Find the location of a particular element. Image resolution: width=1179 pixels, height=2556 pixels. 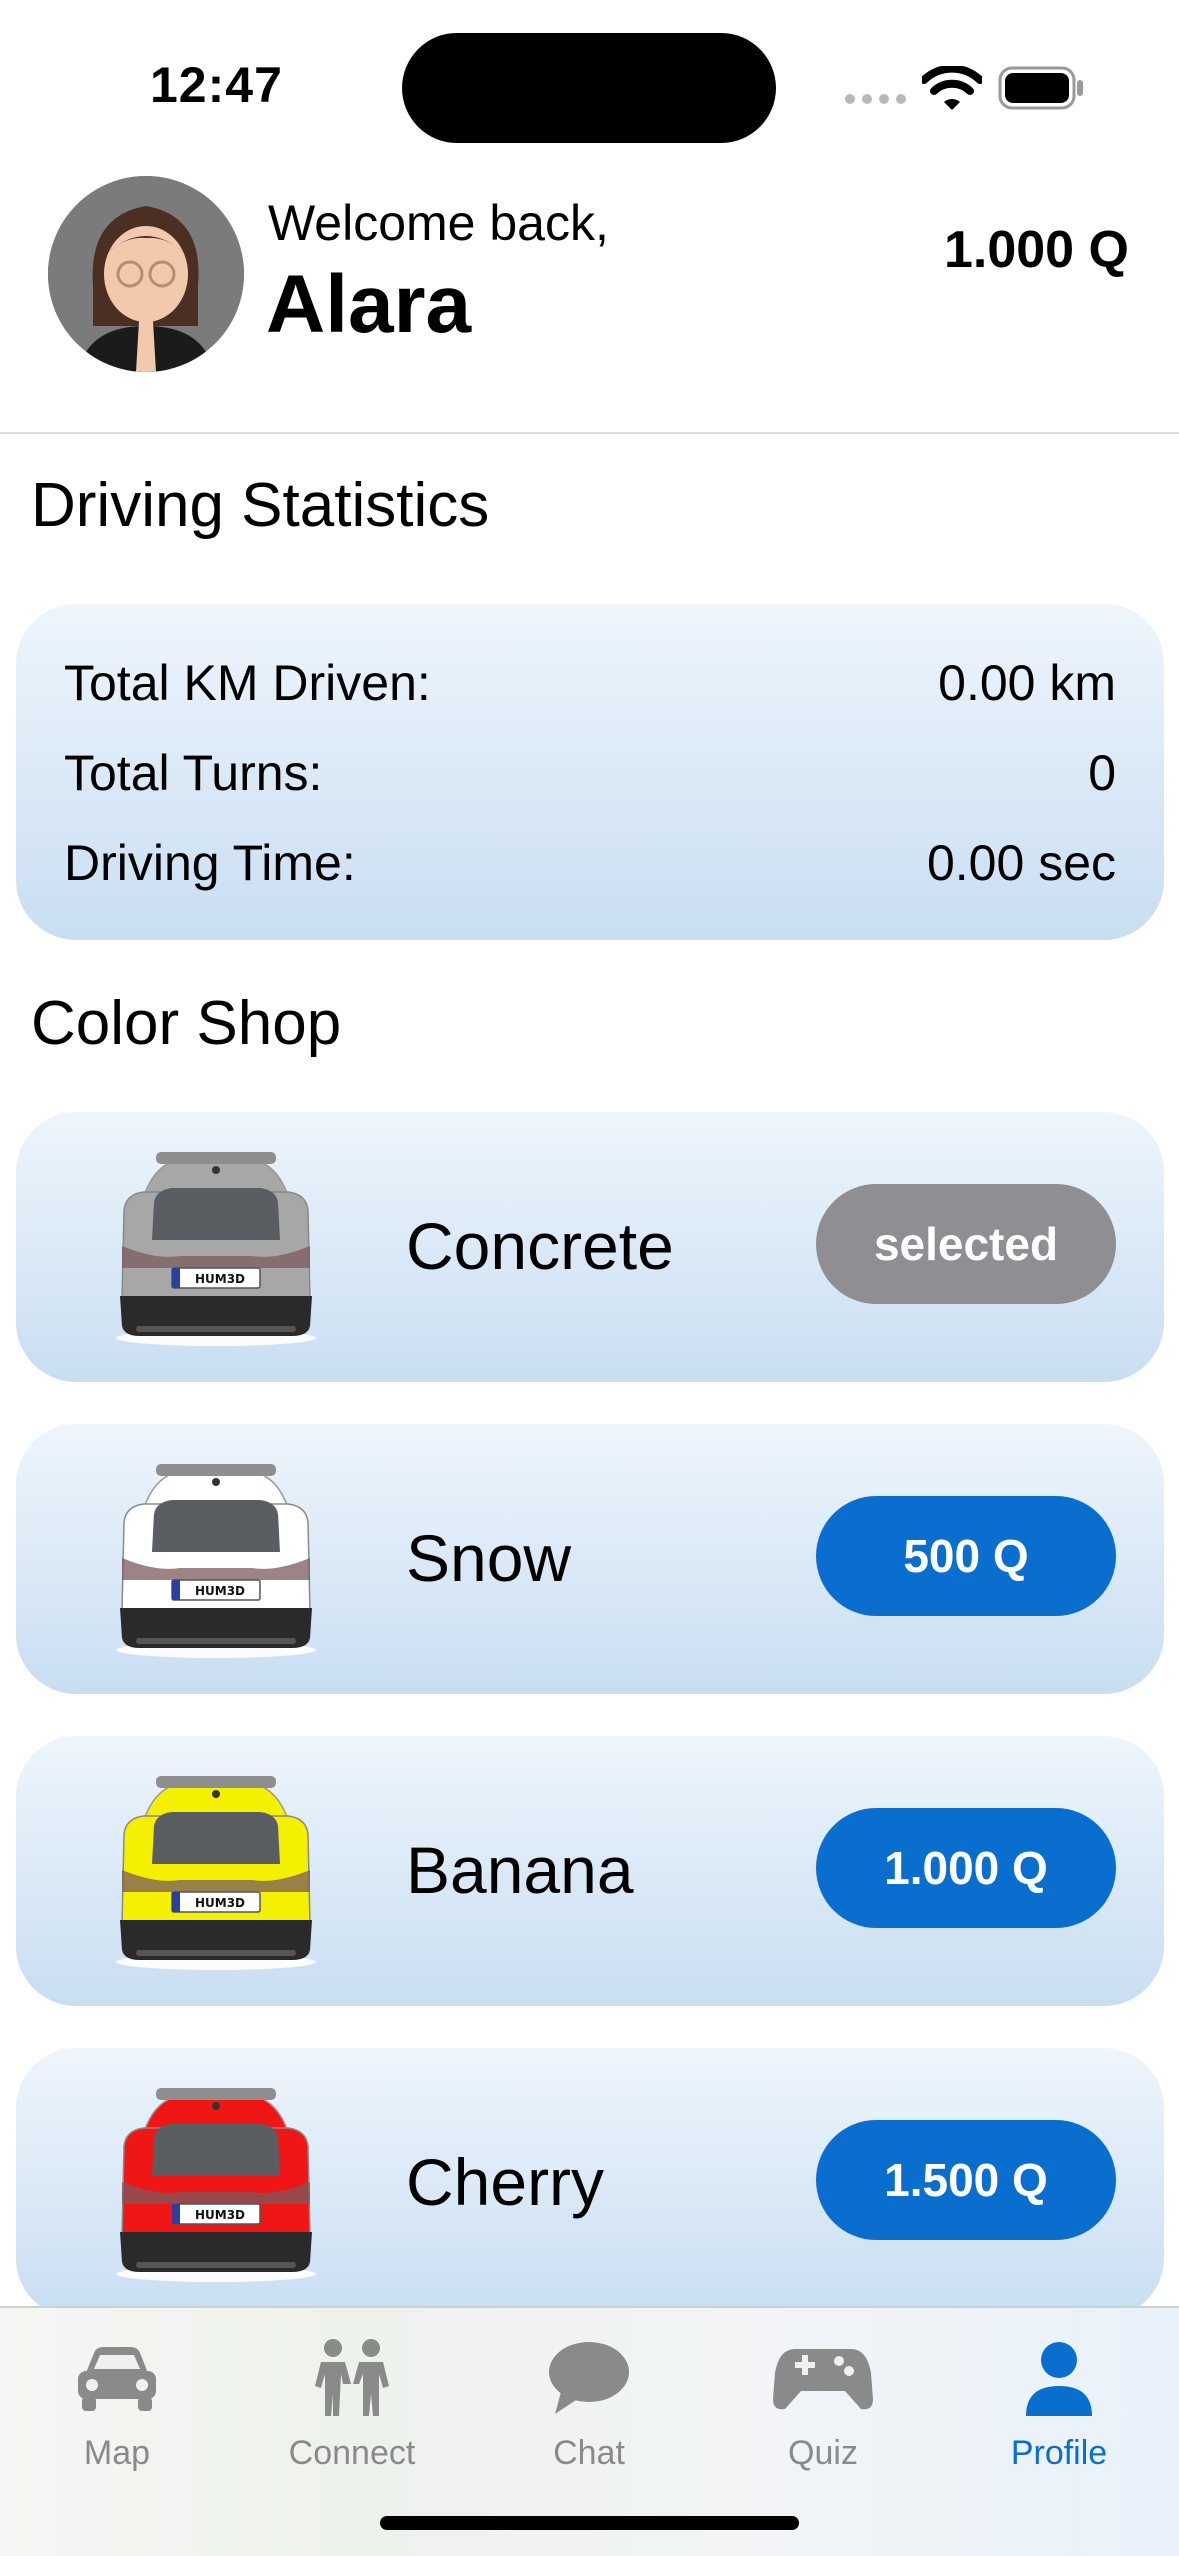

stat-row-total-km: Total KM Driven: 0.00 km is located at coordinates (590, 683).